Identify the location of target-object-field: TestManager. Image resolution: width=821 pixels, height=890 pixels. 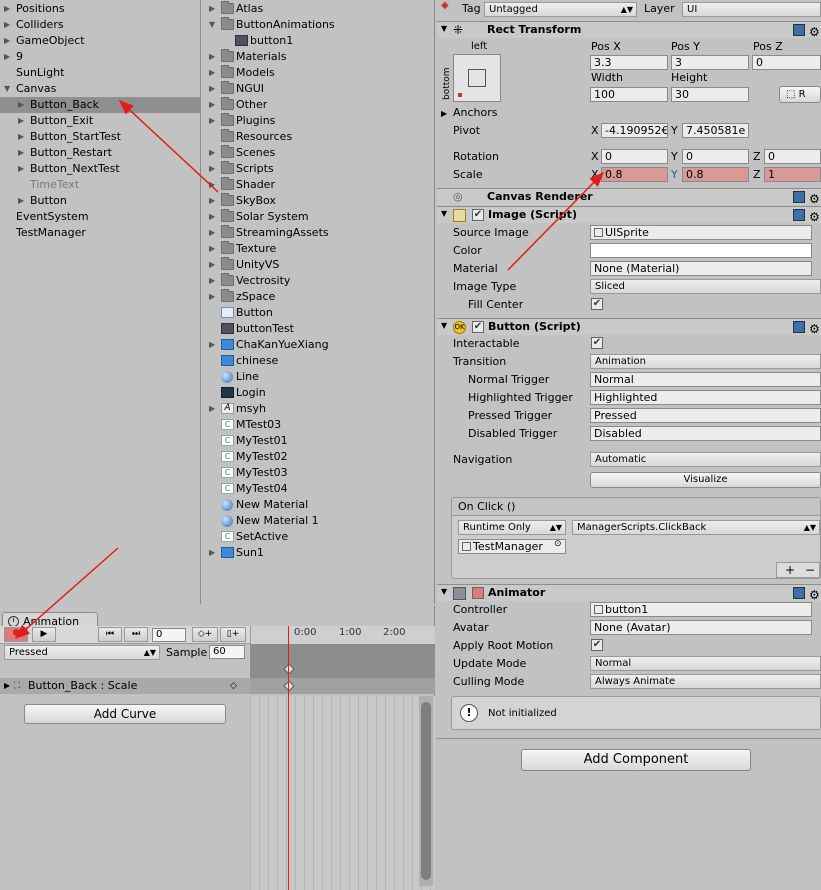
(512, 546).